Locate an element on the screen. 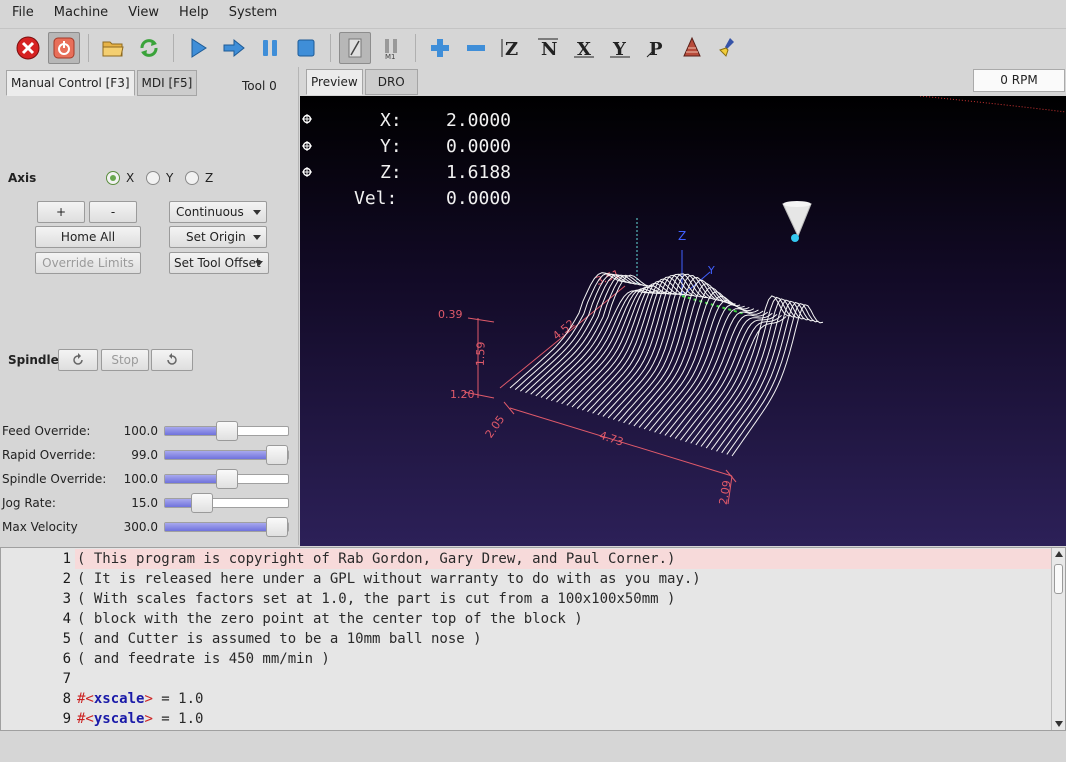 The image size is (1066, 762). axis-radio-y: Y is located at coordinates (159, 178).